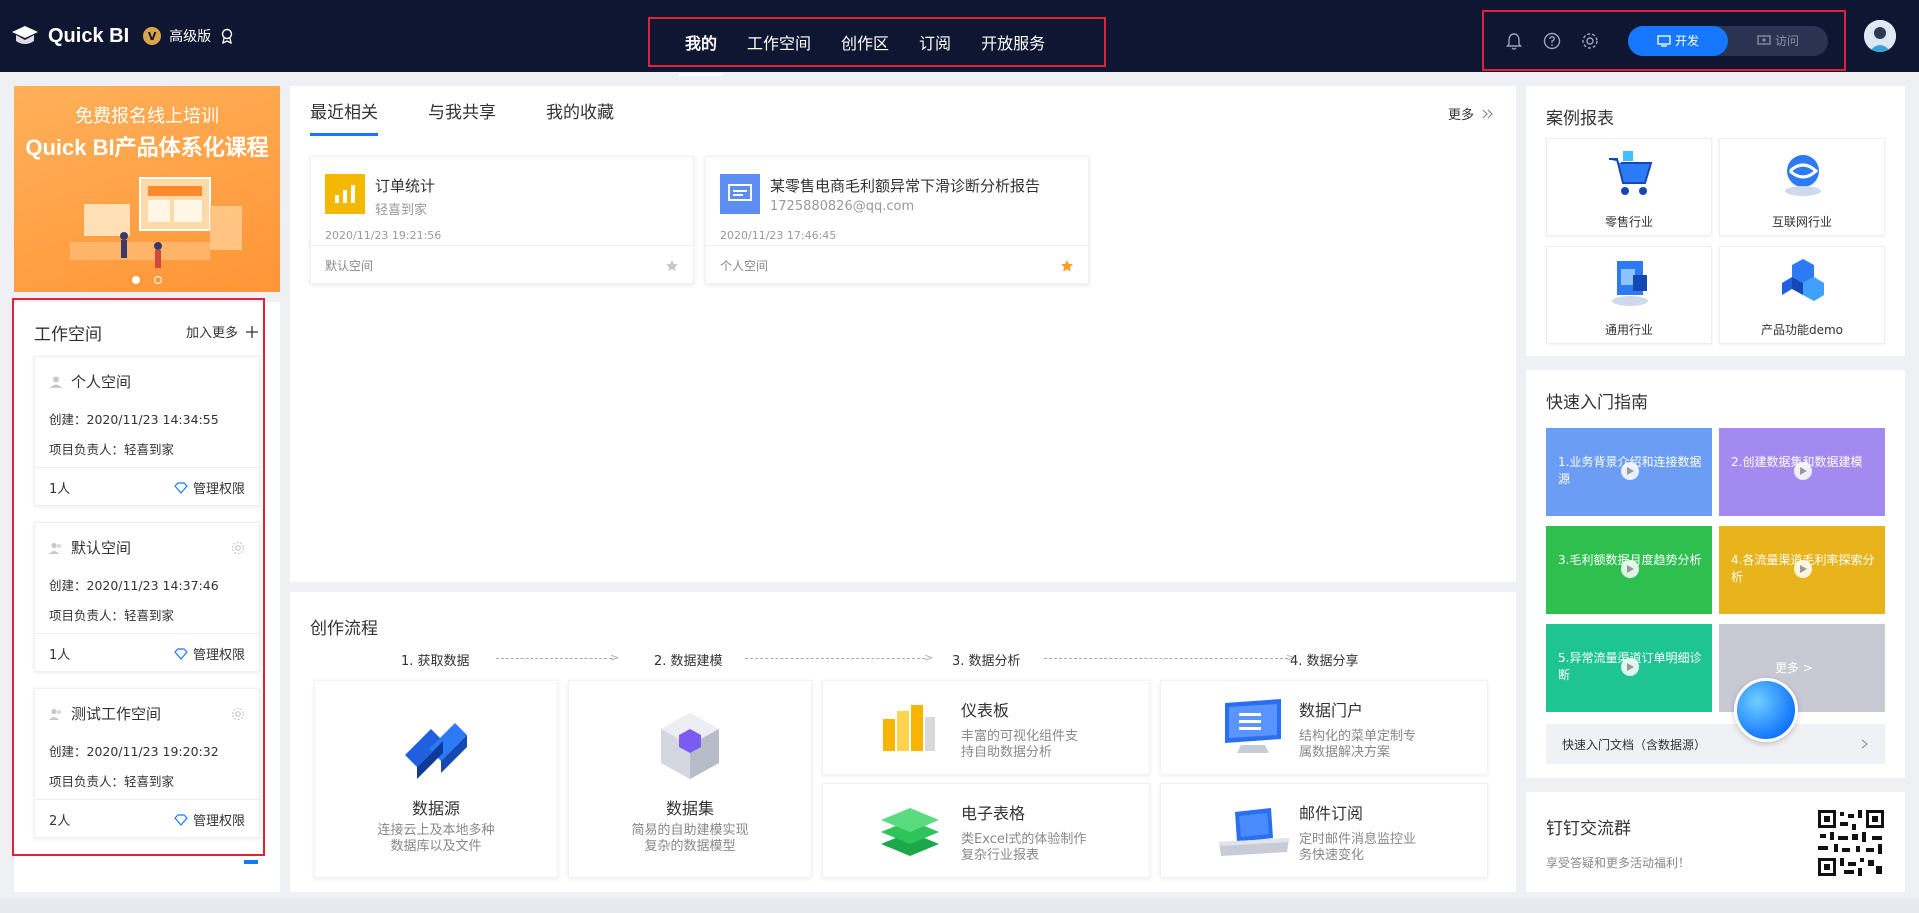 The height and width of the screenshot is (913, 1919). I want to click on recent-more-link: 更多, so click(1471, 113).